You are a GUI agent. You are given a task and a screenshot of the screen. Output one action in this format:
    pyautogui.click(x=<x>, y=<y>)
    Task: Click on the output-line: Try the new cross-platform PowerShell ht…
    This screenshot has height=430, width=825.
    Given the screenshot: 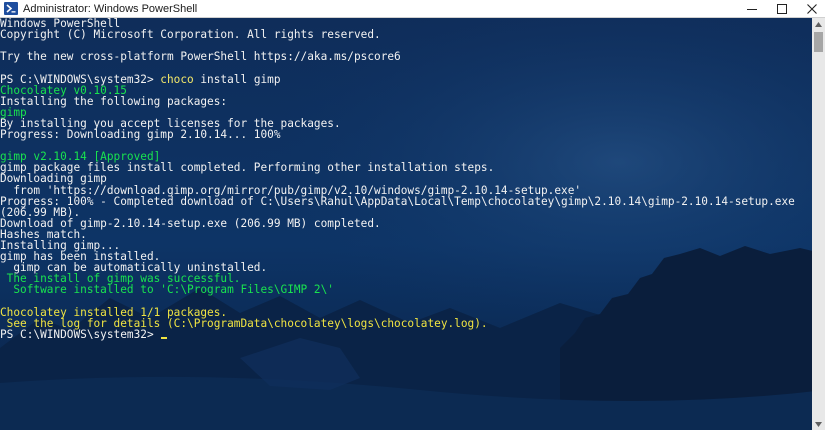 What is the action you would take?
    pyautogui.click(x=200, y=57)
    